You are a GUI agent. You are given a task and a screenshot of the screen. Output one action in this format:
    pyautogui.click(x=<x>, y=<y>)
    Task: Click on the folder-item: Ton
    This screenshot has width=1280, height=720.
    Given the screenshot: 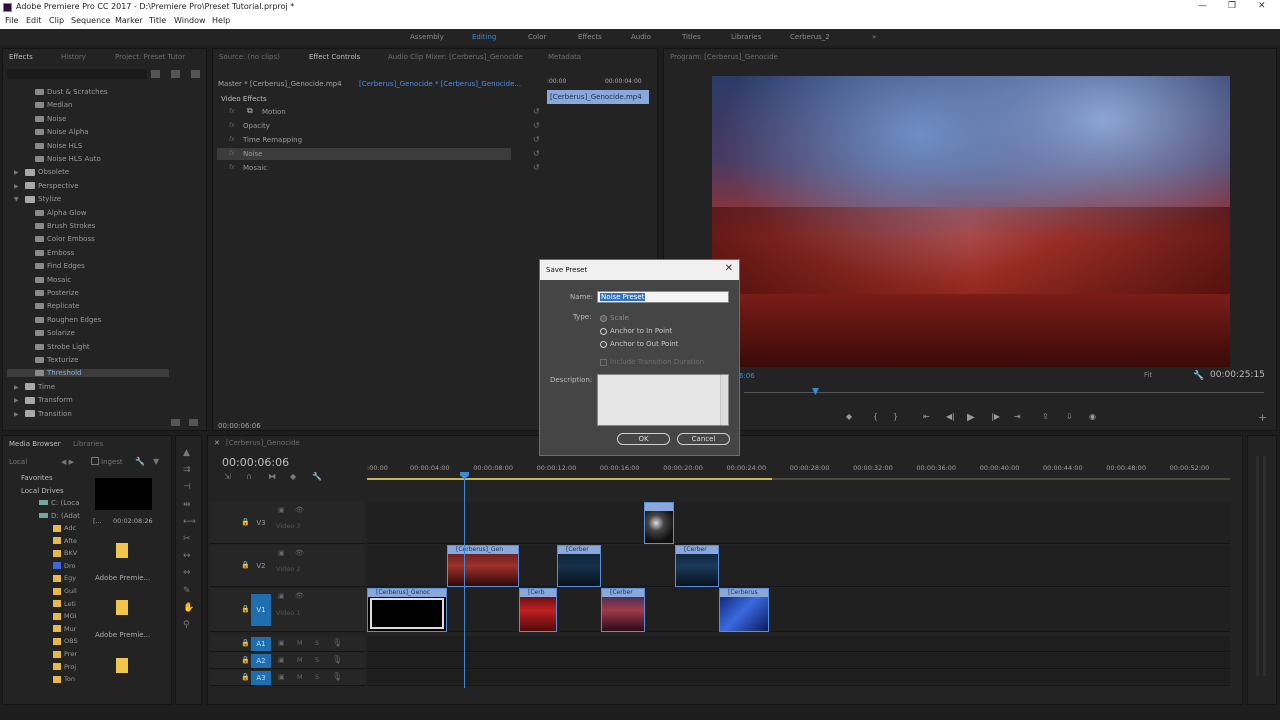 What is the action you would take?
    pyautogui.click(x=64, y=679)
    